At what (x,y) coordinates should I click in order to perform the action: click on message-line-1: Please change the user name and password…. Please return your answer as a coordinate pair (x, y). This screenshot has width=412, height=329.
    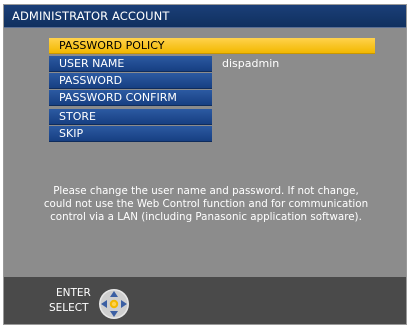
    Looking at the image, I should click on (206, 191).